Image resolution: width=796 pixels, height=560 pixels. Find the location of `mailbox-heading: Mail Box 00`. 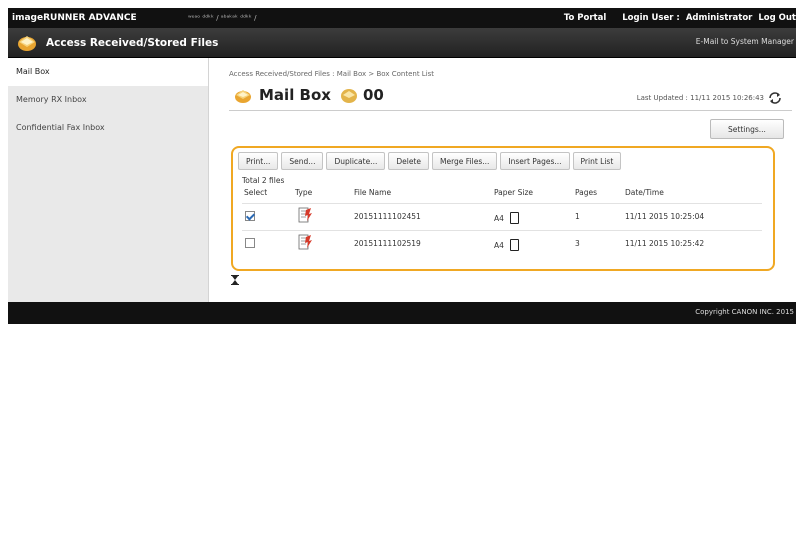

mailbox-heading: Mail Box 00 is located at coordinates (308, 95).